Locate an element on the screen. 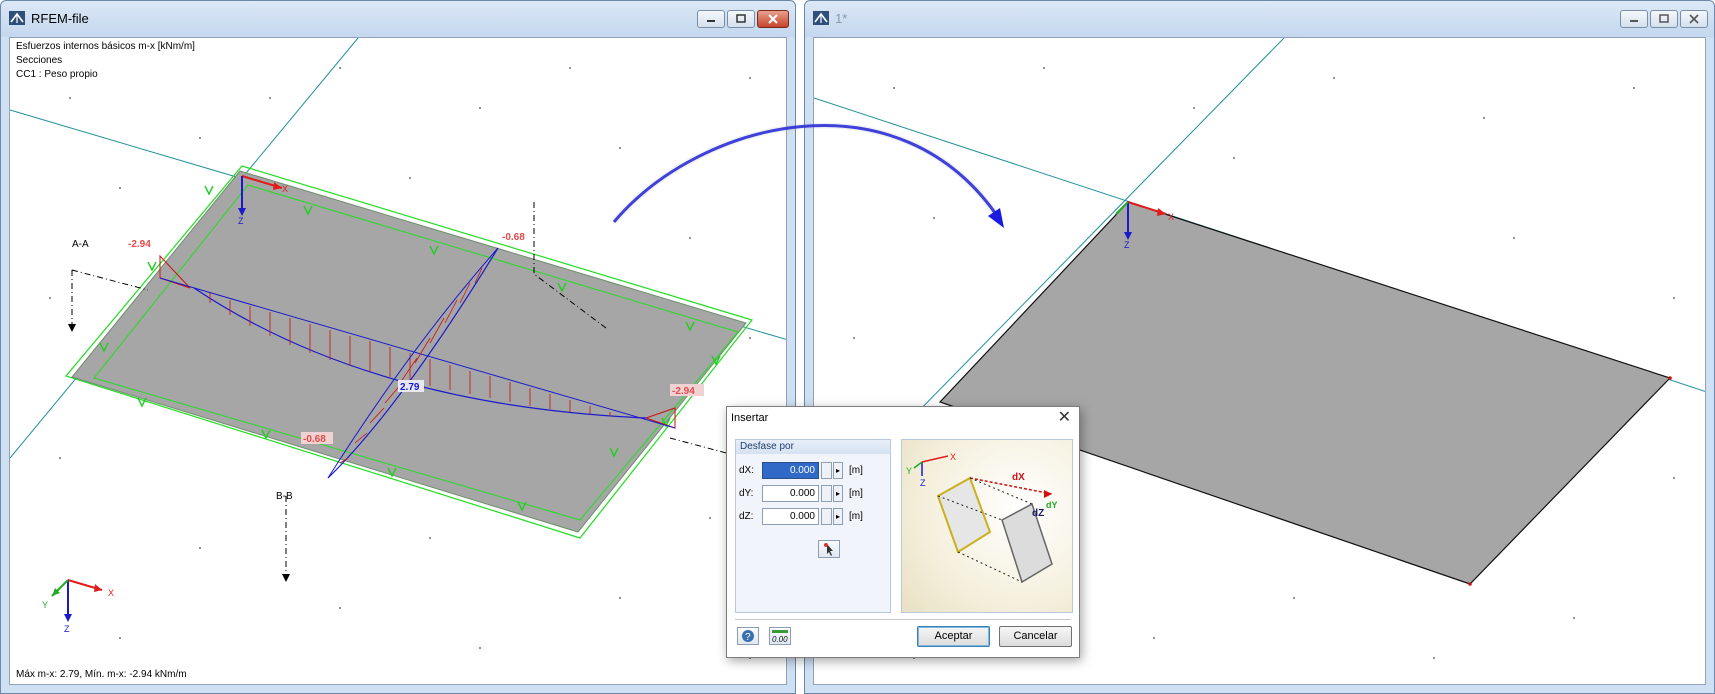 This screenshot has width=1715, height=694. dx-input is located at coordinates (790, 470).